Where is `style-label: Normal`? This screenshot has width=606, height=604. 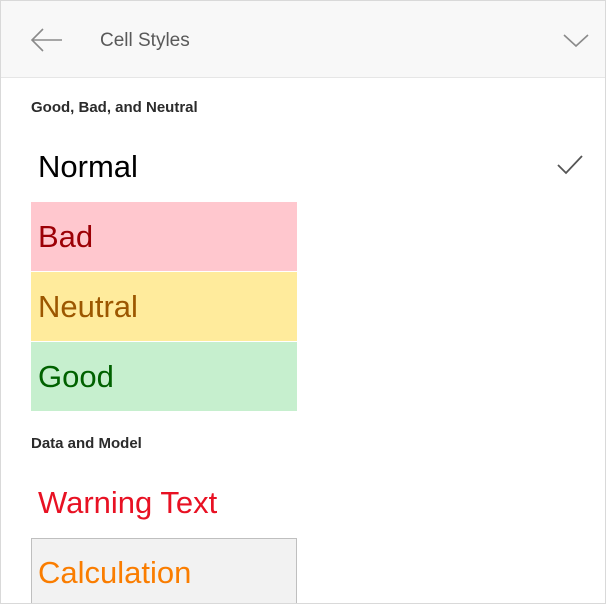
style-label: Normal is located at coordinates (88, 166).